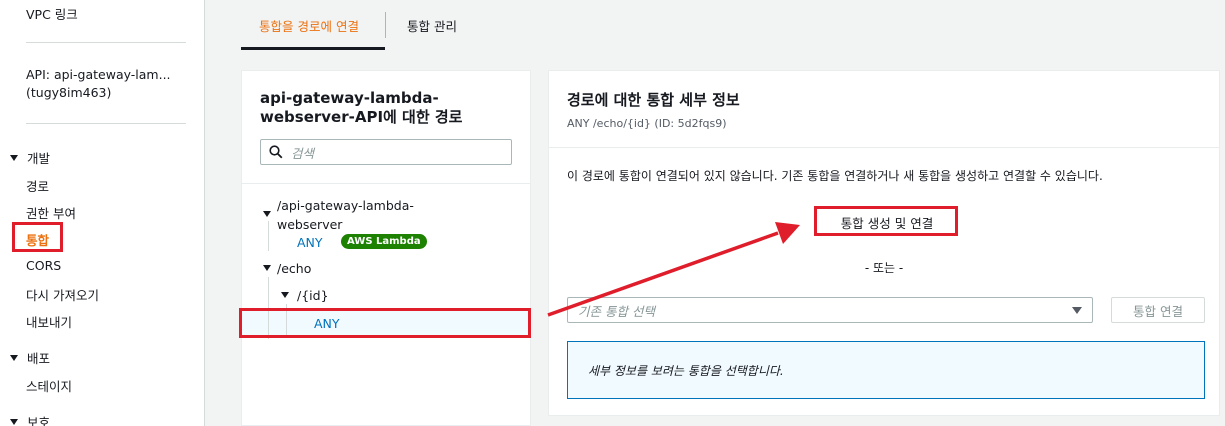  Describe the element at coordinates (37, 237) in the screenshot. I see `highlight-integrations-box` at that location.